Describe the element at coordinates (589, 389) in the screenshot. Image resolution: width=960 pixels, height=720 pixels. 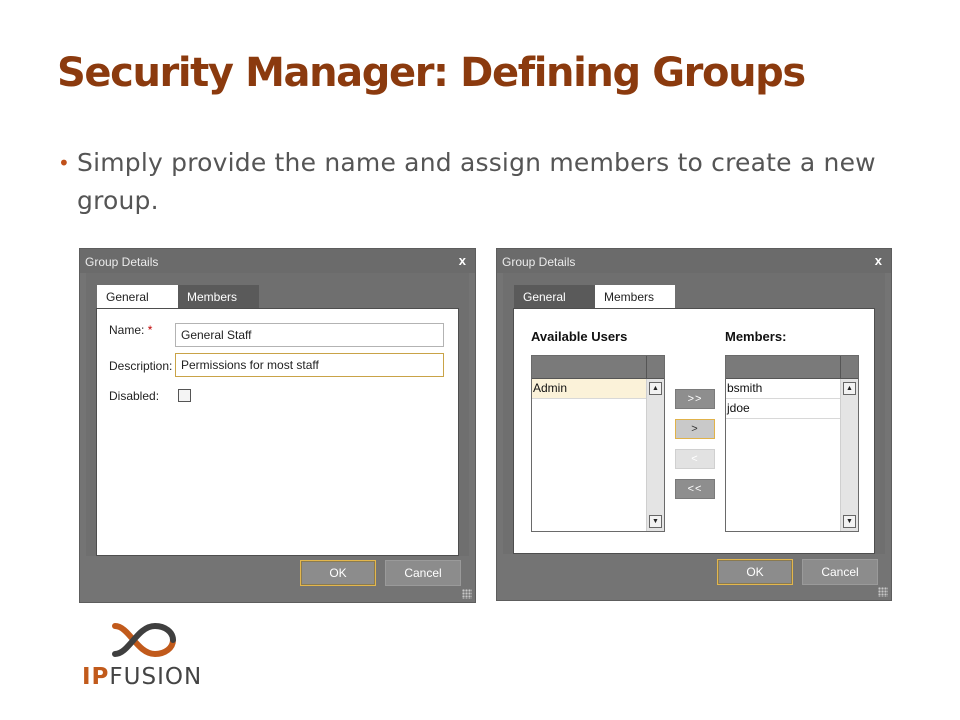
I see `list-item: Admin` at that location.